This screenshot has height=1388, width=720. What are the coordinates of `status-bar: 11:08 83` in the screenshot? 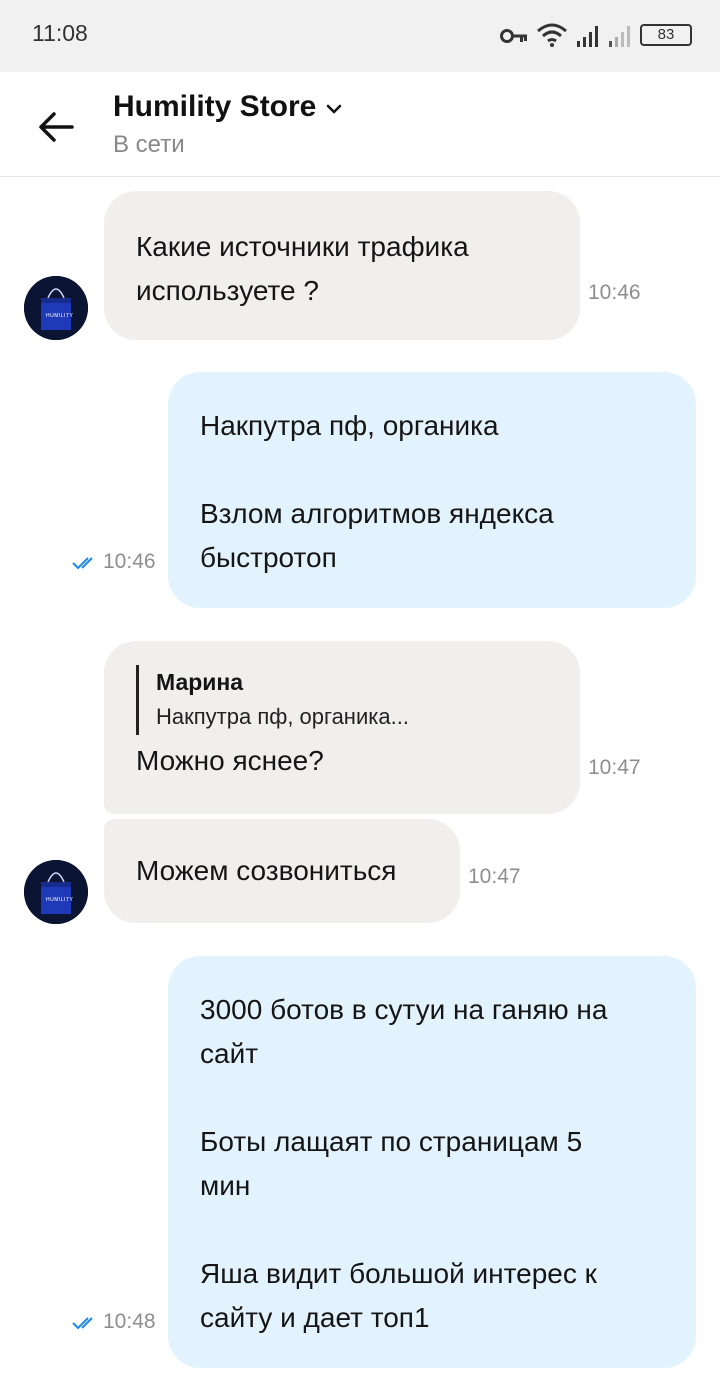 It's located at (360, 36).